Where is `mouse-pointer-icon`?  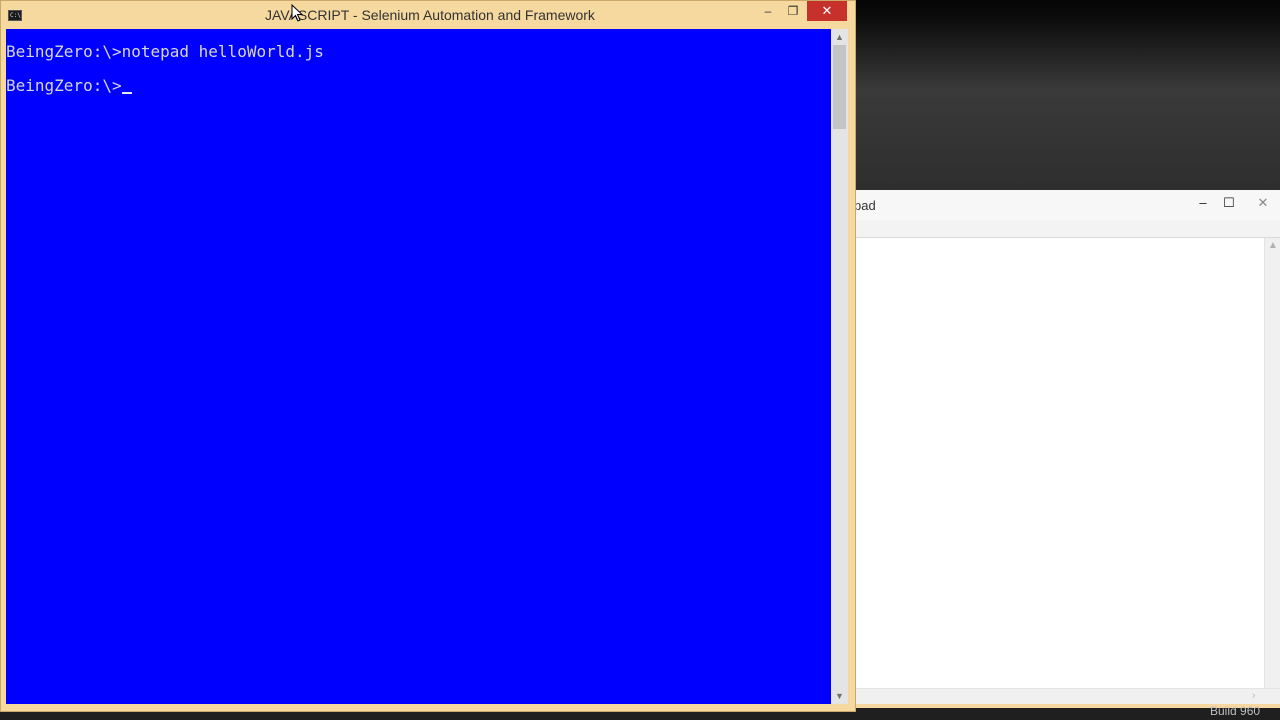
mouse-pointer-icon is located at coordinates (297, 13).